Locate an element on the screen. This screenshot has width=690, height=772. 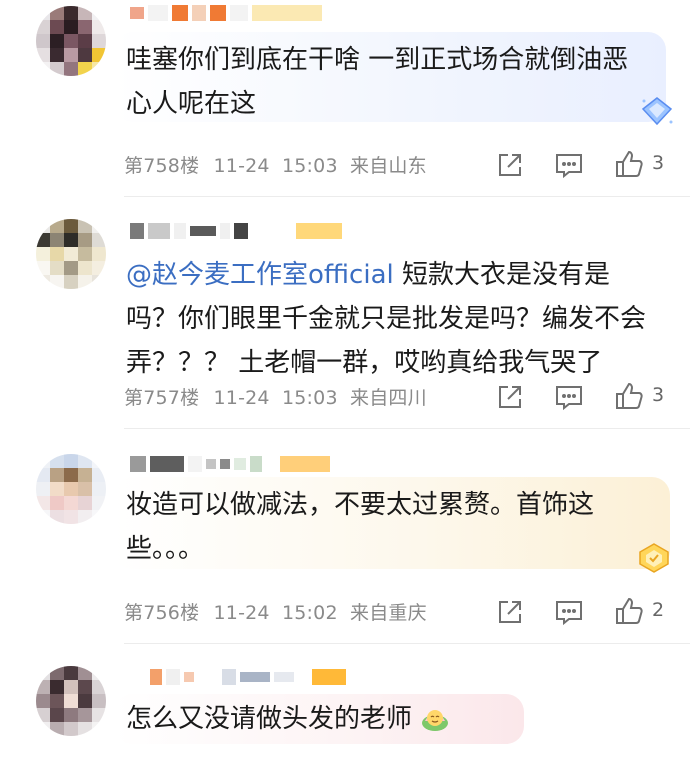
like-count: 2 is located at coordinates (658, 610).